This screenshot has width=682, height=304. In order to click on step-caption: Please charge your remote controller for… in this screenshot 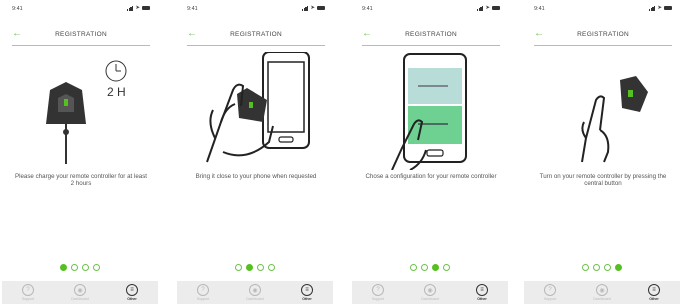, I will do `click(81, 180)`.